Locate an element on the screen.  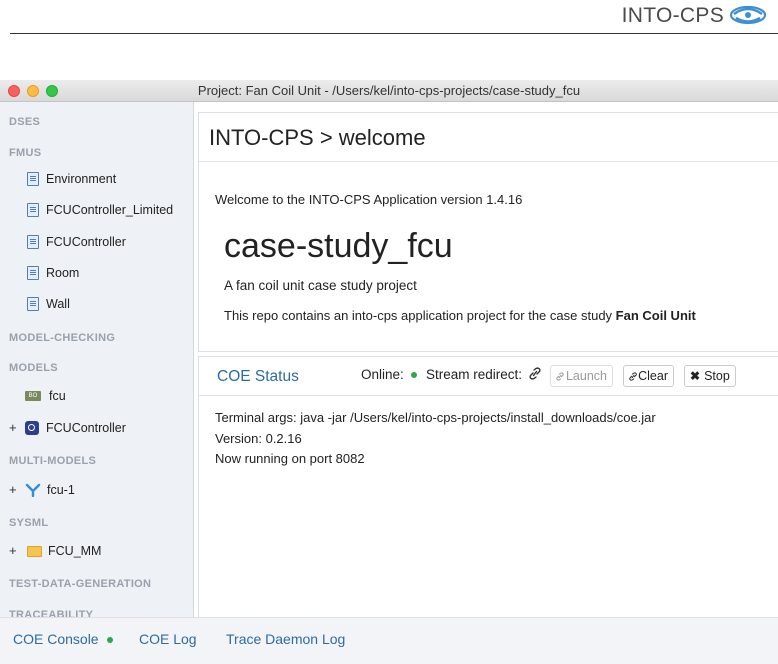
section-model-checking: MODEL-CHECKING is located at coordinates (62, 338).